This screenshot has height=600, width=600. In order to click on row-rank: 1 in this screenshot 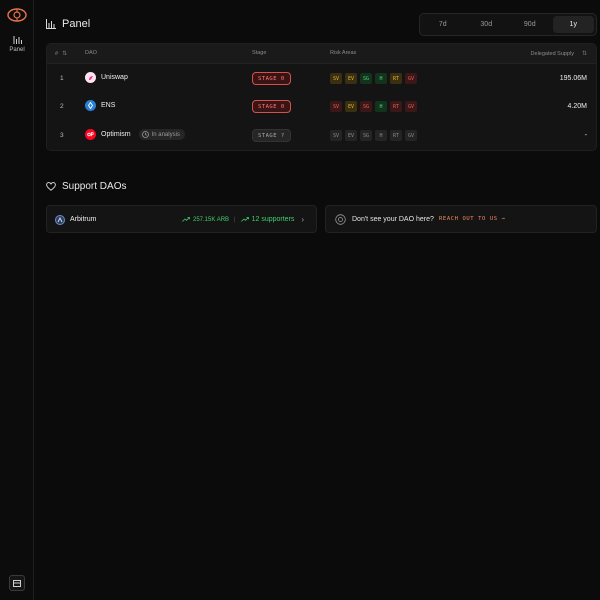, I will do `click(62, 78)`.